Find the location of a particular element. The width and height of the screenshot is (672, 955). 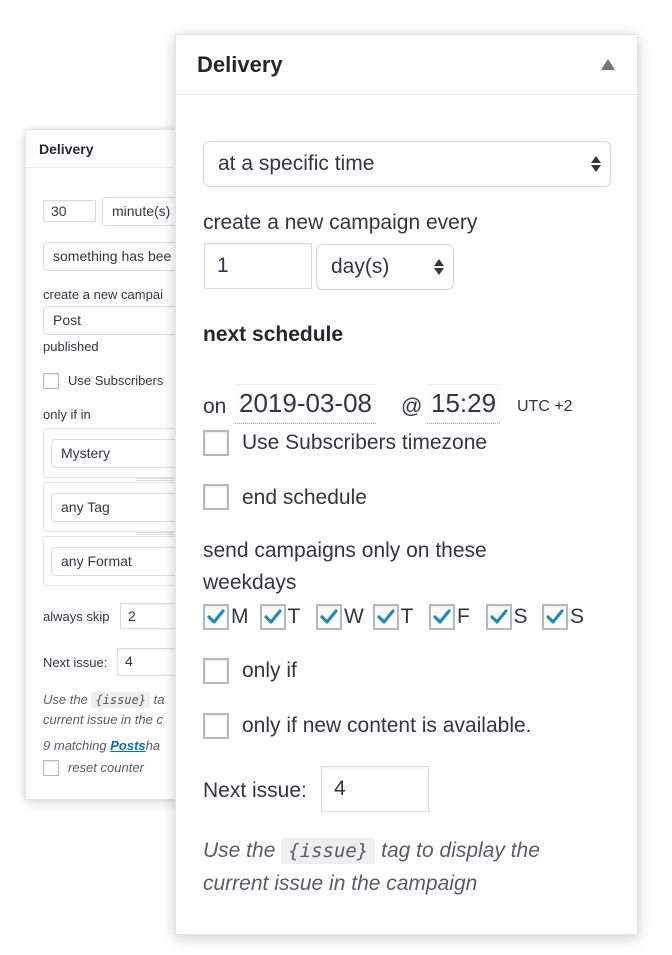

issue-help-line2: current issue in the campaign is located at coordinates (340, 883).